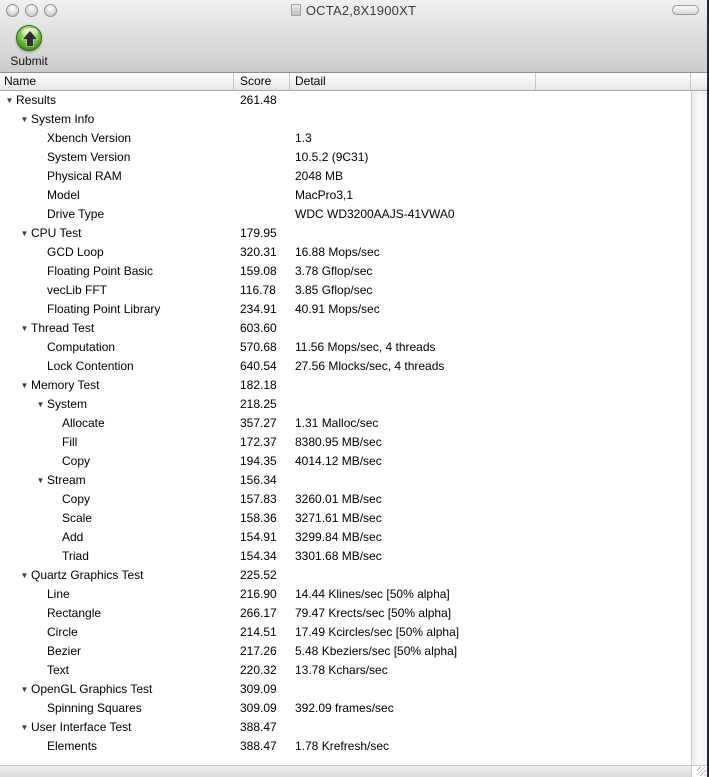 Image resolution: width=709 pixels, height=777 pixels. What do you see at coordinates (353, 442) in the screenshot?
I see `table-row: Fill 172.37 8380.95 MB/sec` at bounding box center [353, 442].